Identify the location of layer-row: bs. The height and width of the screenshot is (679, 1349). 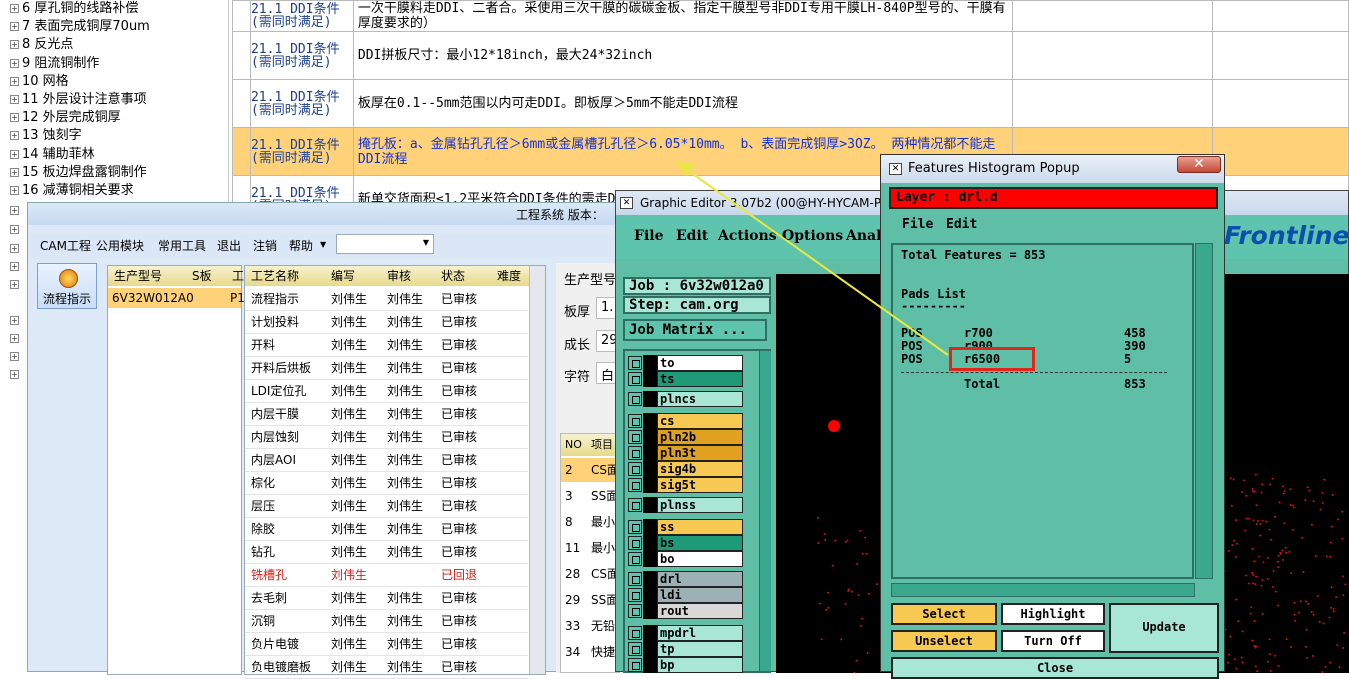
(686, 543).